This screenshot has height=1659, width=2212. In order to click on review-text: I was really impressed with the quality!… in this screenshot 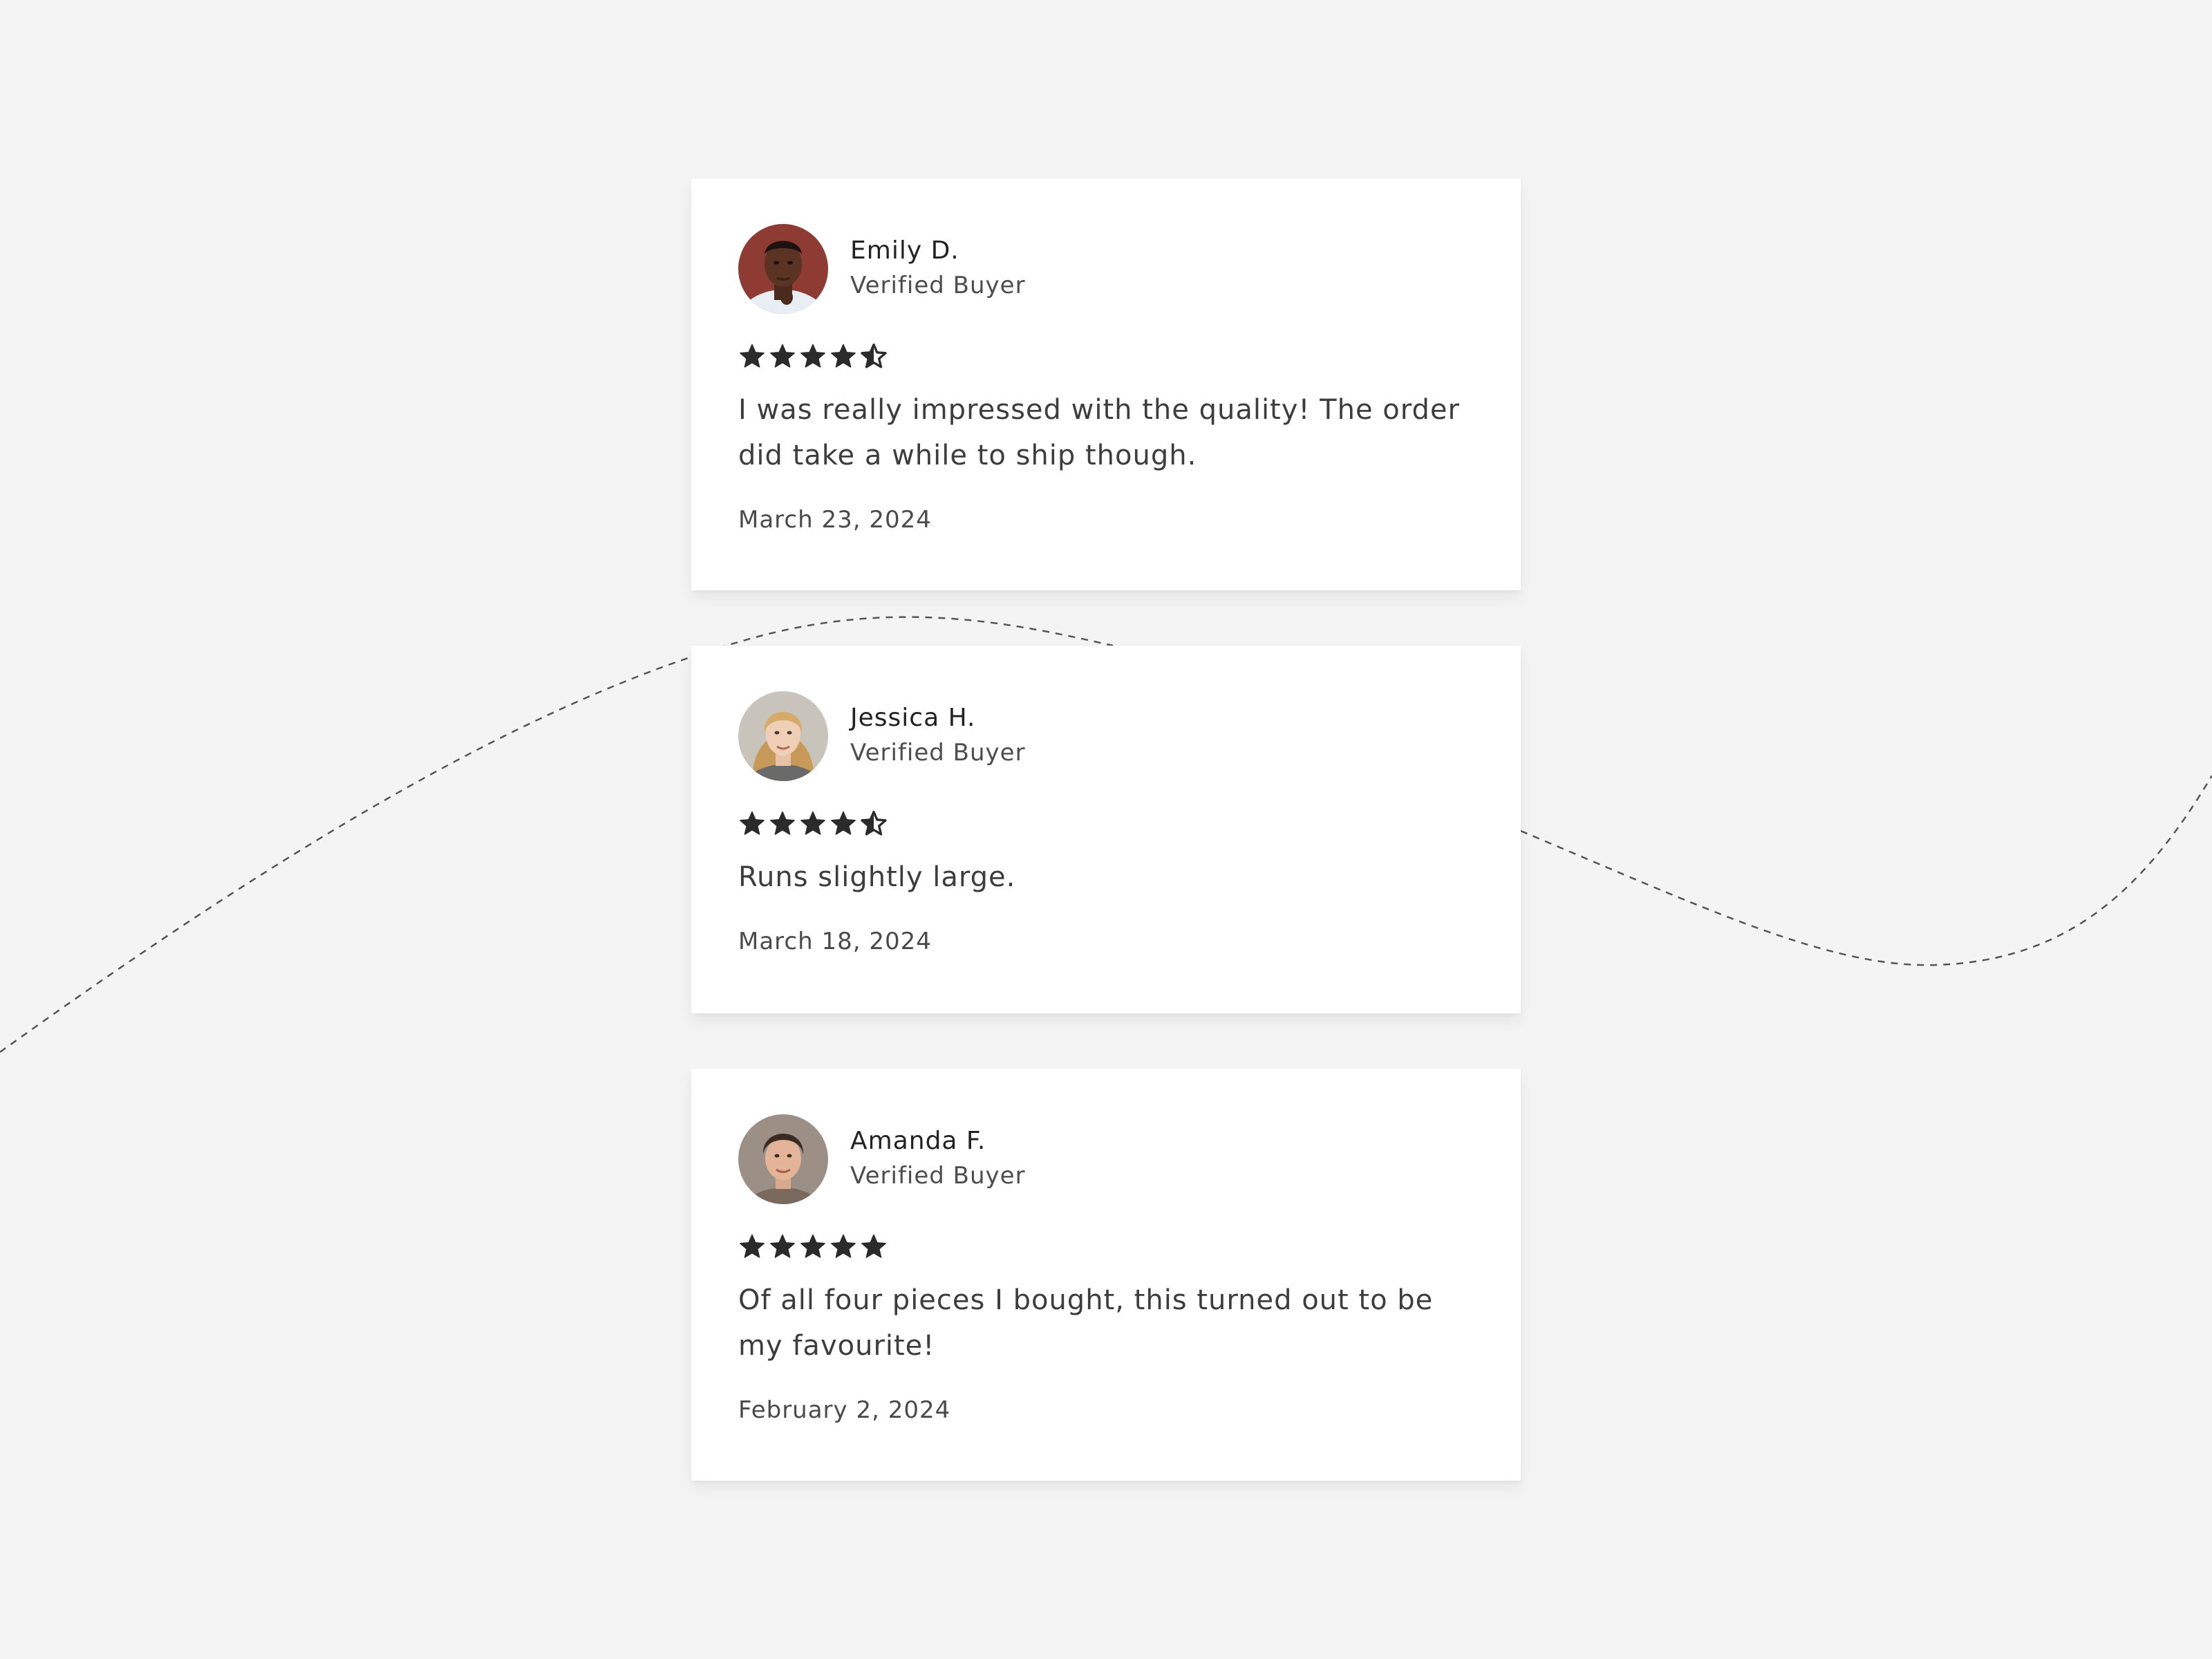, I will do `click(1099, 433)`.